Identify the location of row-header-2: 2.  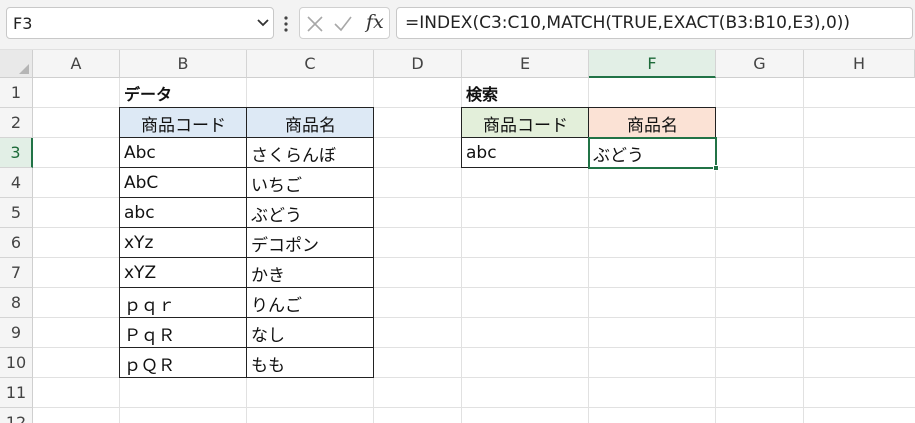
(16, 123).